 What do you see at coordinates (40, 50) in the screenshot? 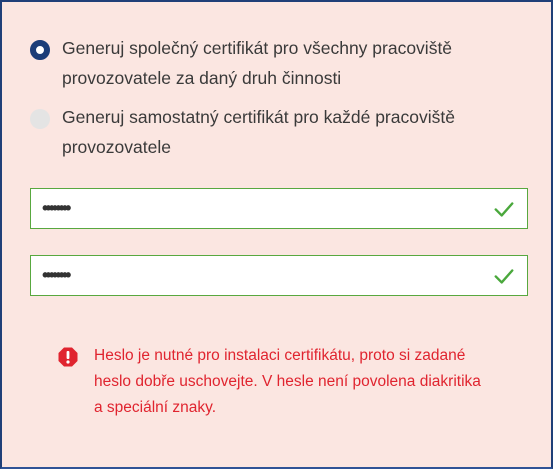
I see `radio-shared-certificate` at bounding box center [40, 50].